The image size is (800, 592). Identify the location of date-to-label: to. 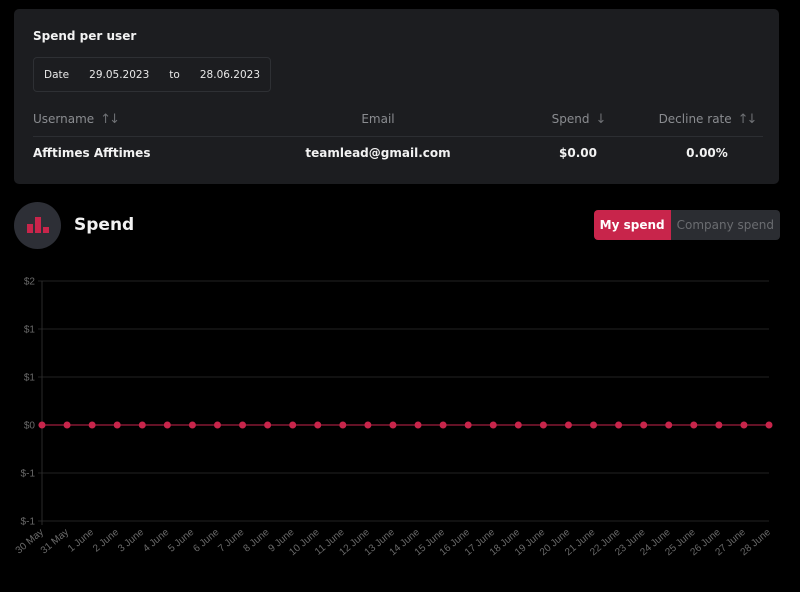
(174, 74).